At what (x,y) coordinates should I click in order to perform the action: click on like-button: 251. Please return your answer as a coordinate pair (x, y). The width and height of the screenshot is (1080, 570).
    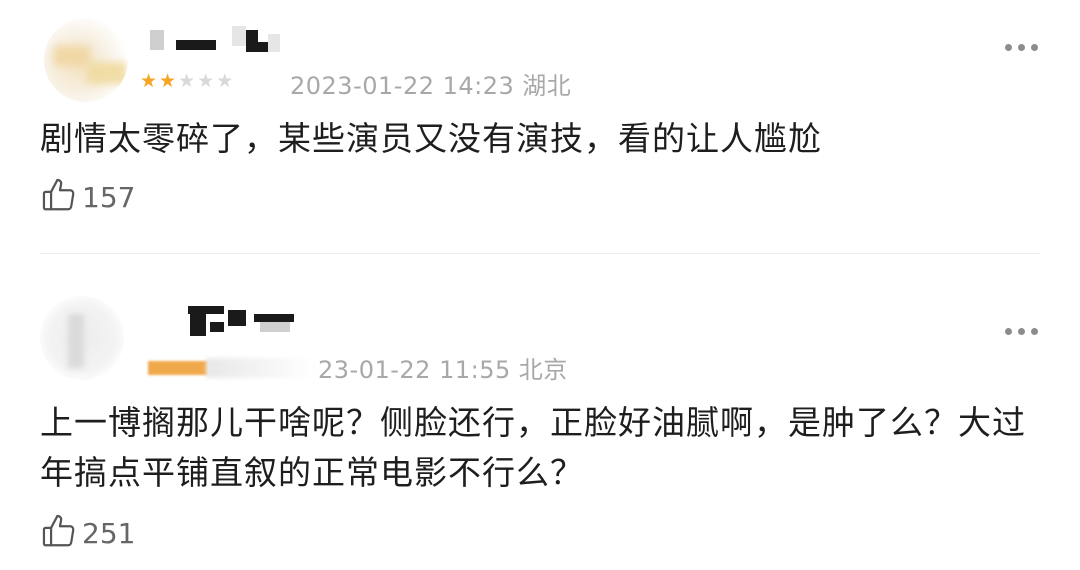
    Looking at the image, I should click on (87, 533).